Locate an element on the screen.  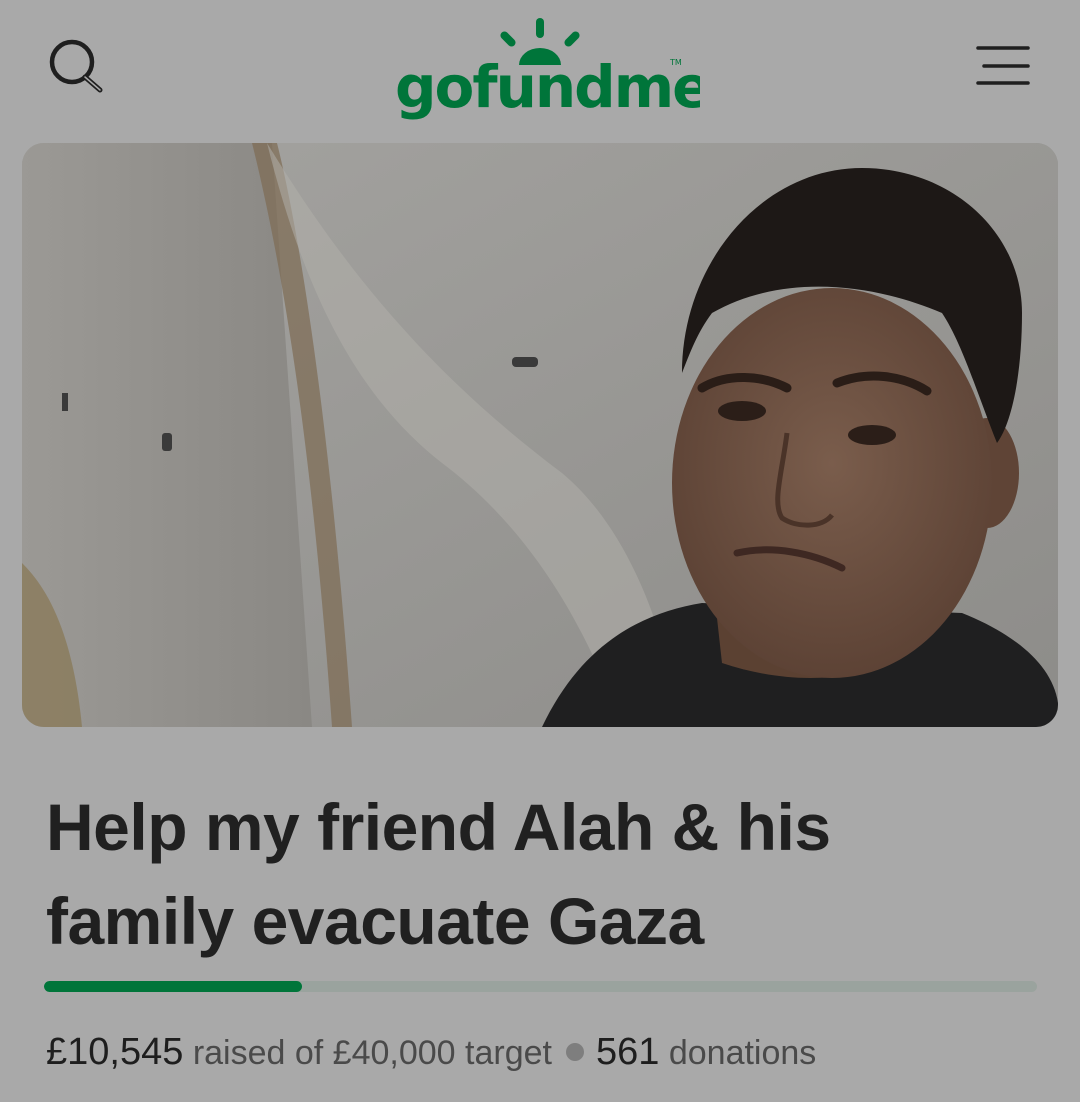
top-header: gofundme TM is located at coordinates (540, 70).